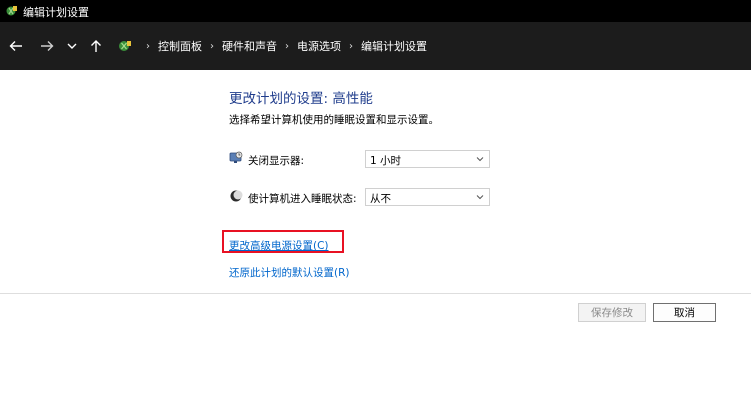 The image size is (751, 399). What do you see at coordinates (684, 312) in the screenshot?
I see `cancel-button: 取消` at bounding box center [684, 312].